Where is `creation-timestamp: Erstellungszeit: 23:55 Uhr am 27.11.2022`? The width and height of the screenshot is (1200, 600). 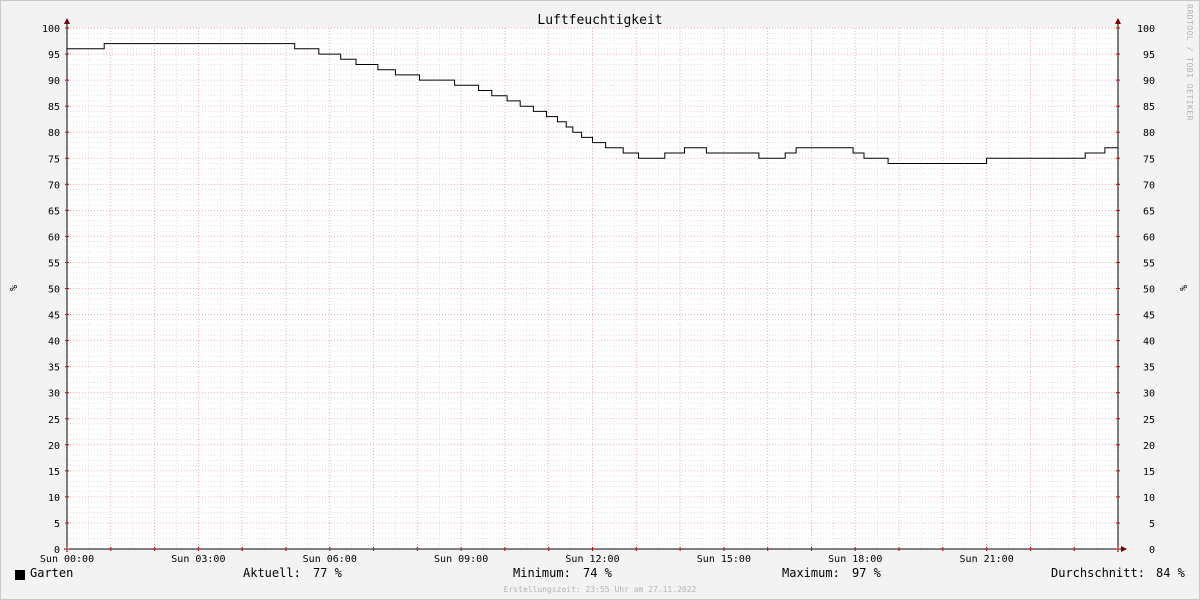 creation-timestamp: Erstellungszeit: 23:55 Uhr am 27.11.2022 is located at coordinates (600, 589).